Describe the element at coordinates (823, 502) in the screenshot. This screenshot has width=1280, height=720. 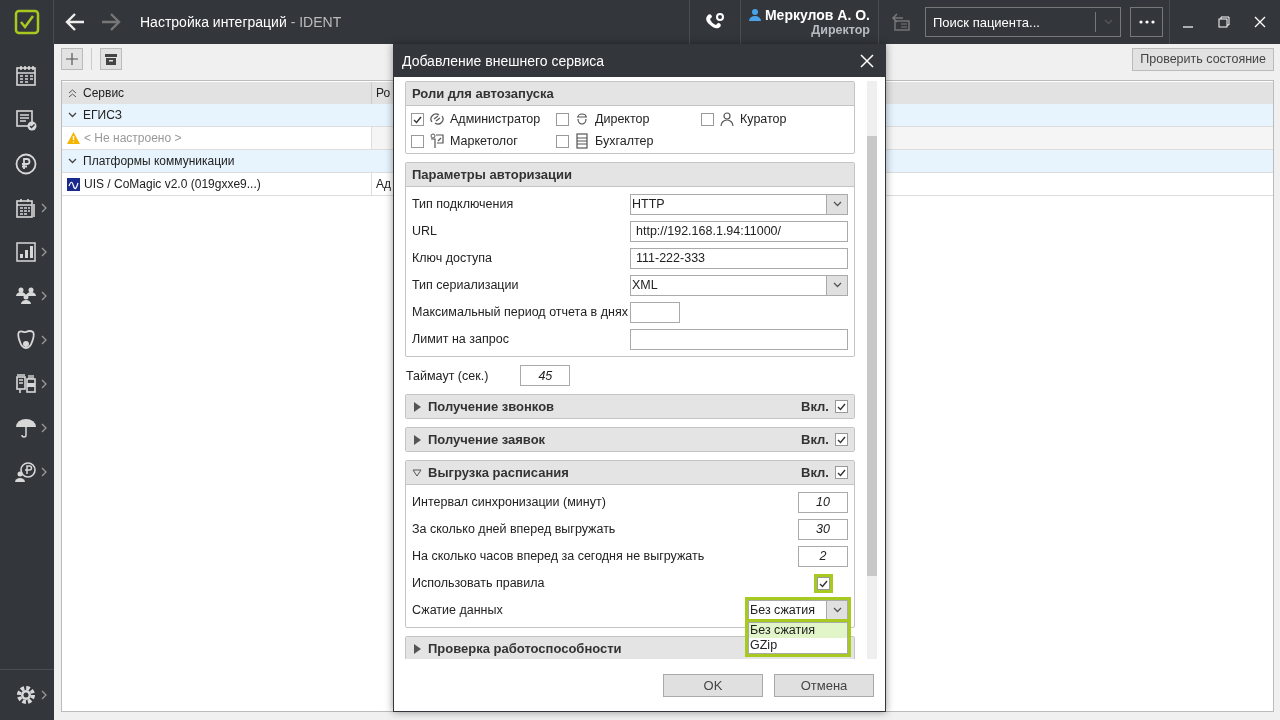
I see `number-field: 10` at that location.